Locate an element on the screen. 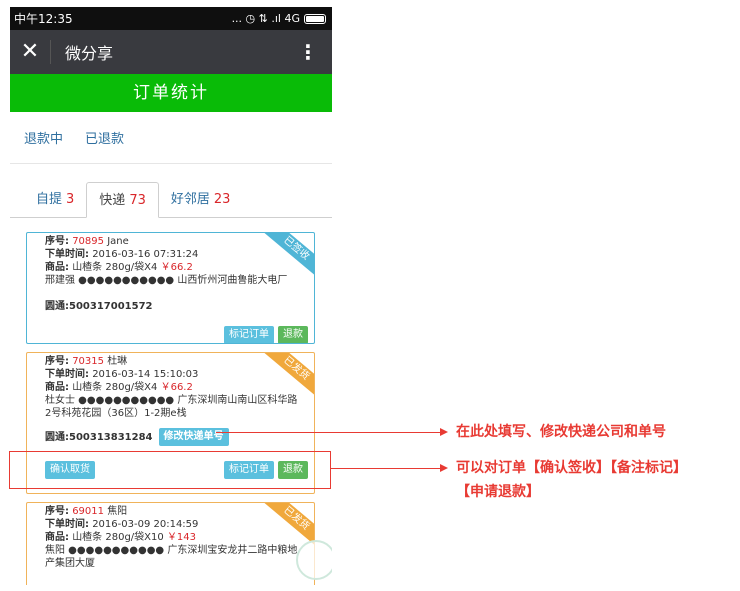 The width and height of the screenshot is (740, 591). delivery-tabs: 自提 3 快递 73 好邻居 23 is located at coordinates (171, 200).